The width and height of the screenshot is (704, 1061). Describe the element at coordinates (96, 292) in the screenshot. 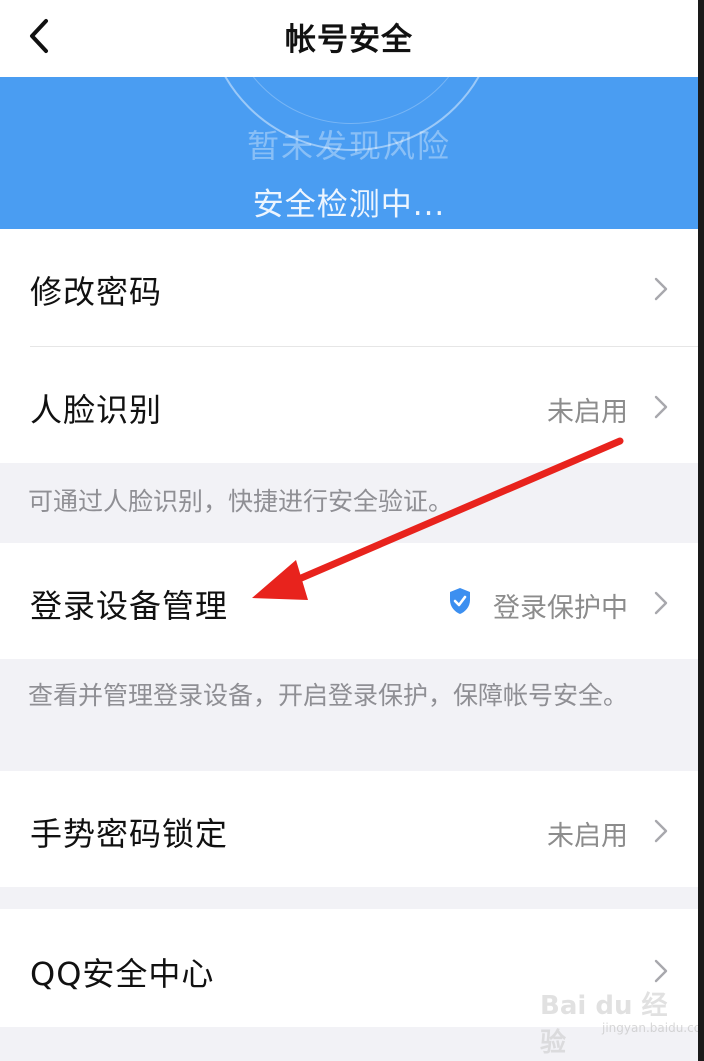

I see `row-label: 修改密码` at that location.